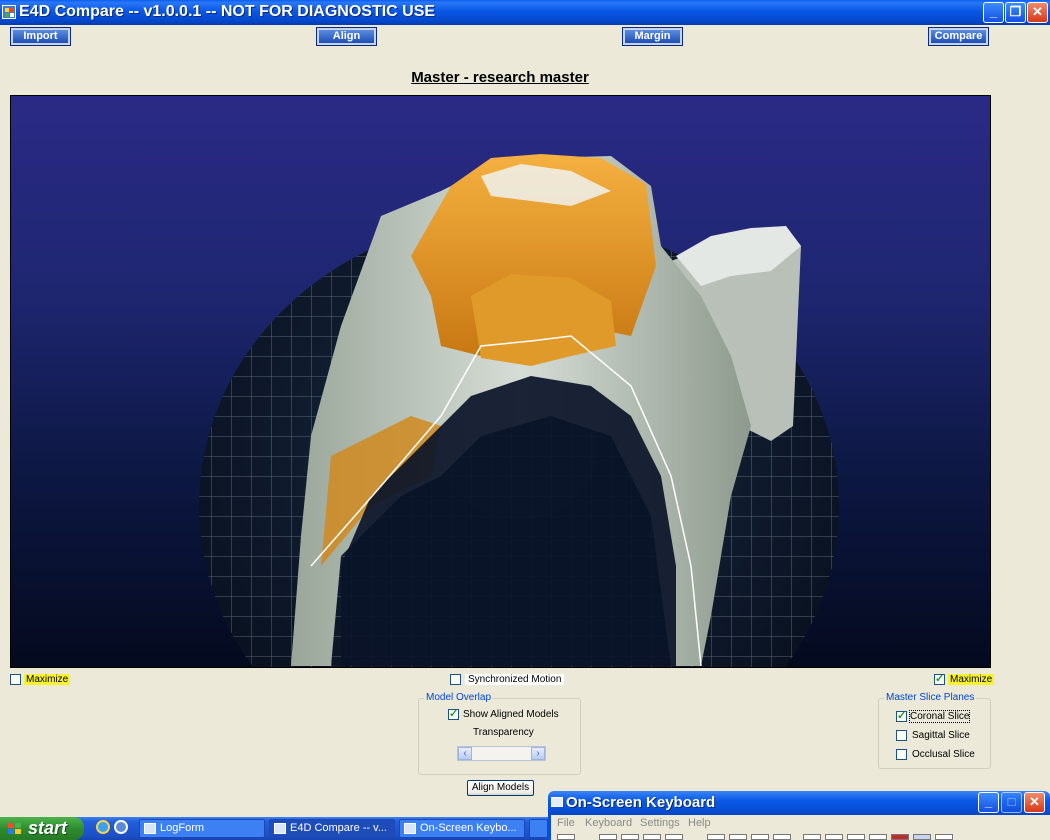  What do you see at coordinates (9, 12) in the screenshot?
I see `app-icon` at bounding box center [9, 12].